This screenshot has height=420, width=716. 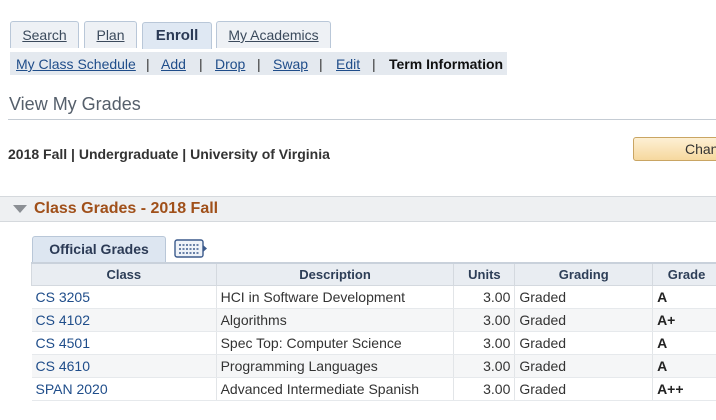 I want to click on column-header-grading: Grading, so click(x=584, y=274).